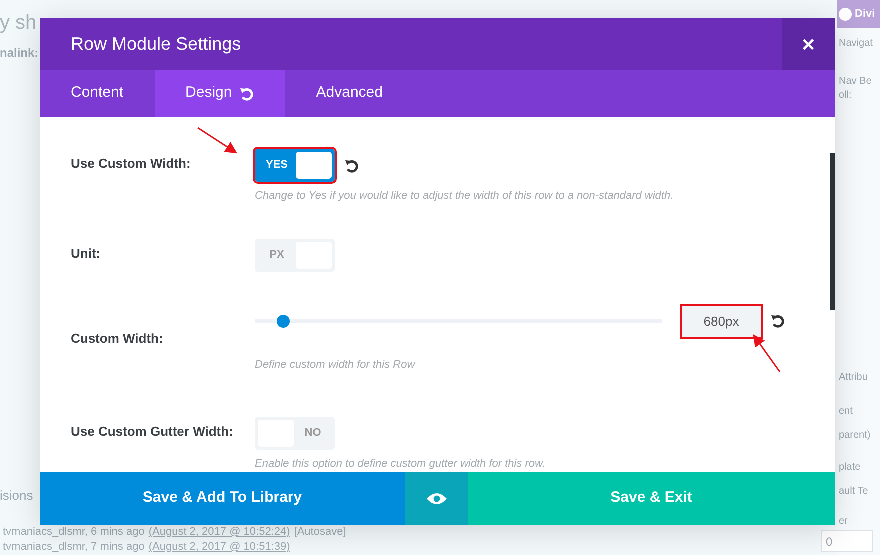 Image resolution: width=880 pixels, height=555 pixels. Describe the element at coordinates (295, 255) in the screenshot. I see `toggle-switch: PX` at that location.